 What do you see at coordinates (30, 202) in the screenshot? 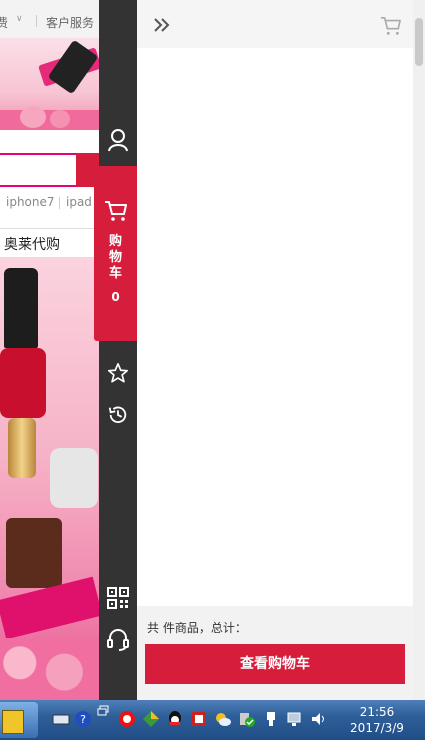
I see `hot-word-link: iphone7` at bounding box center [30, 202].